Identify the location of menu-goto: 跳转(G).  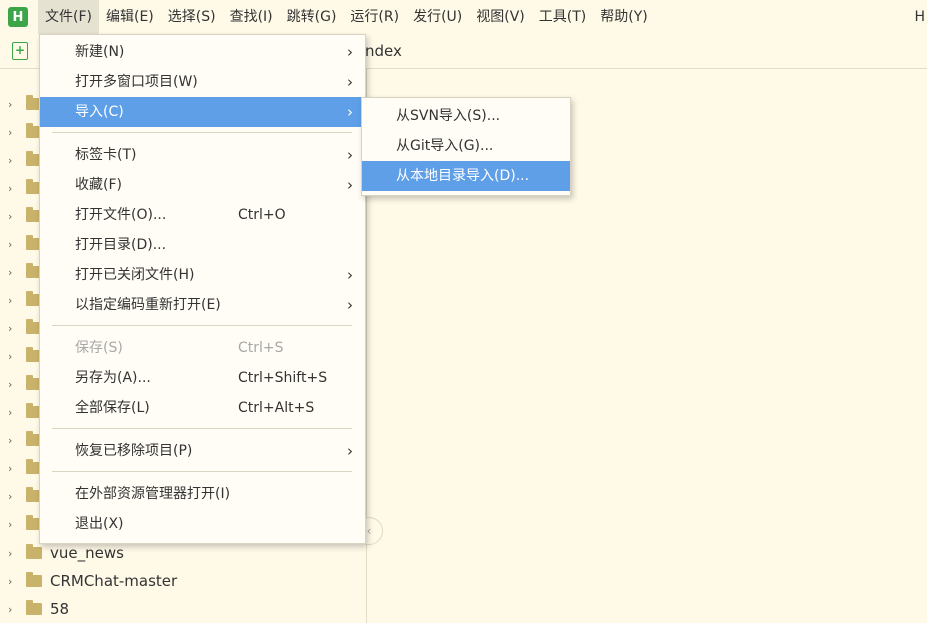
(312, 17).